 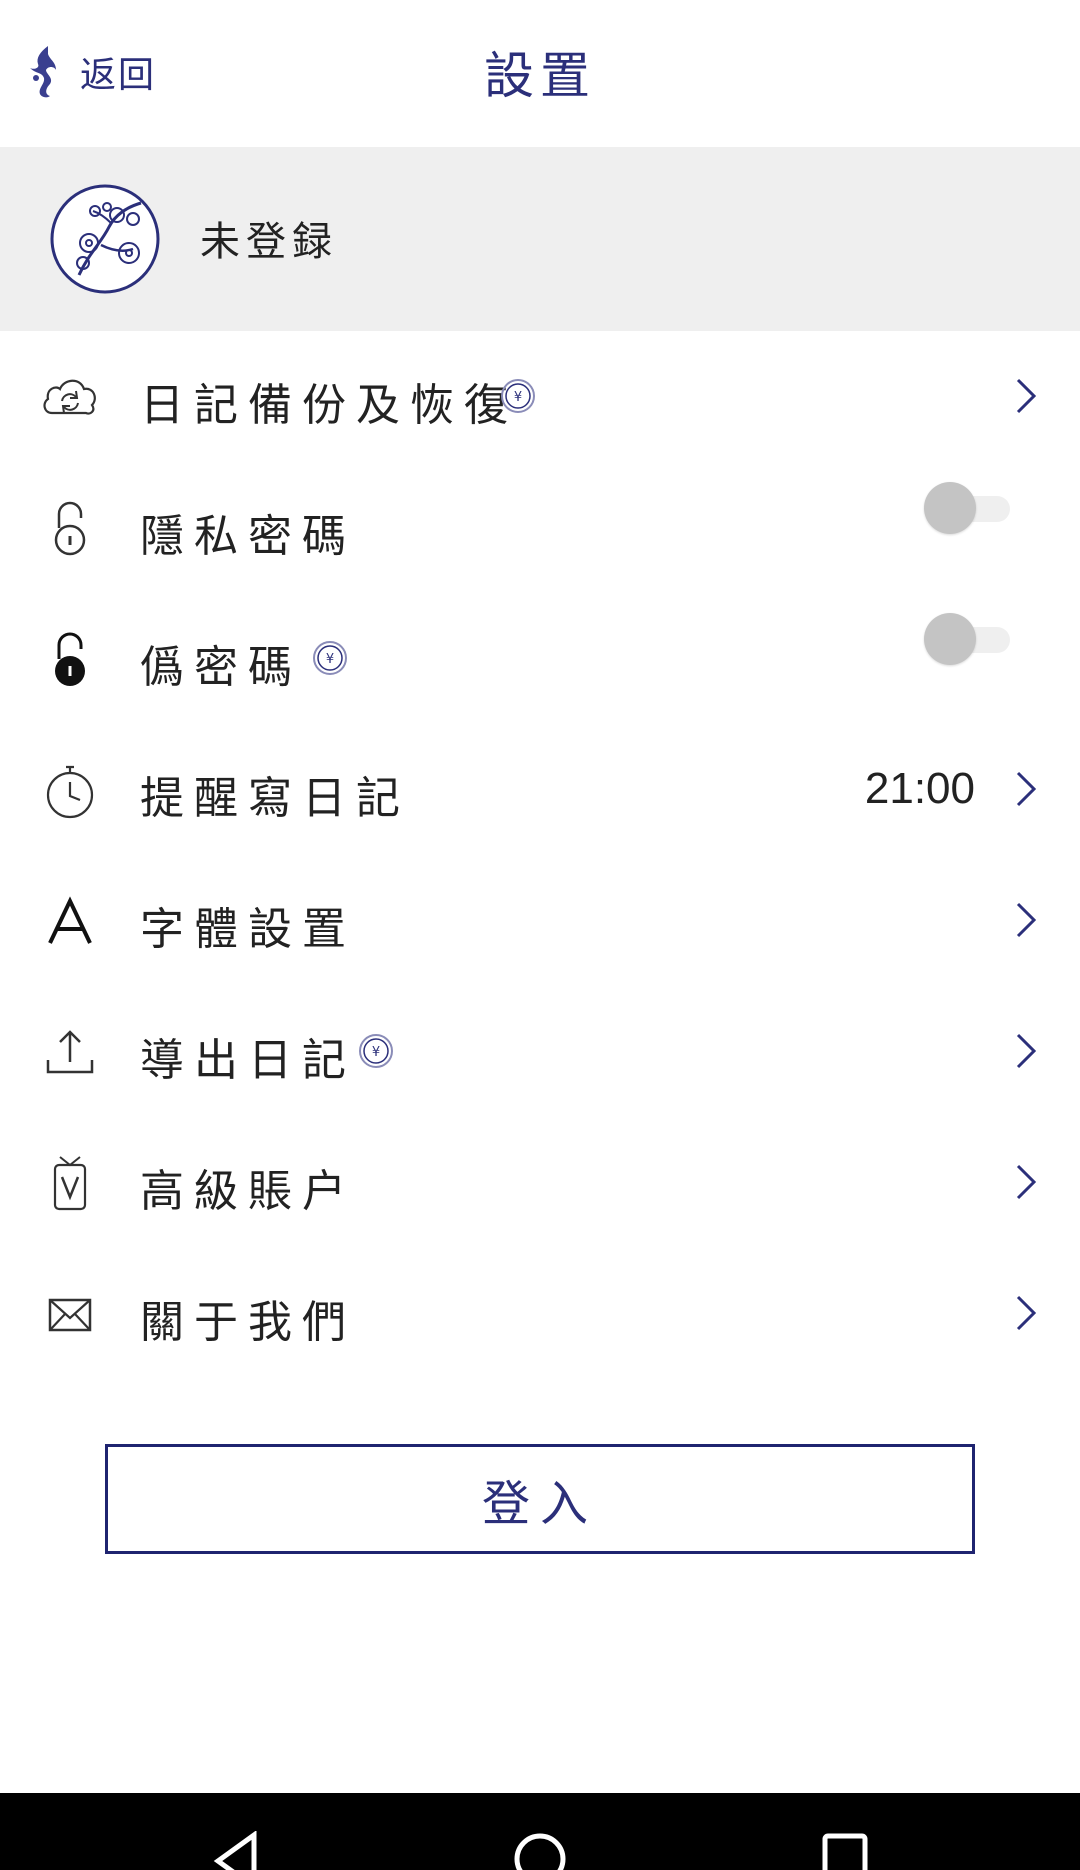 What do you see at coordinates (70, 1183) in the screenshot?
I see `vip-tag-icon` at bounding box center [70, 1183].